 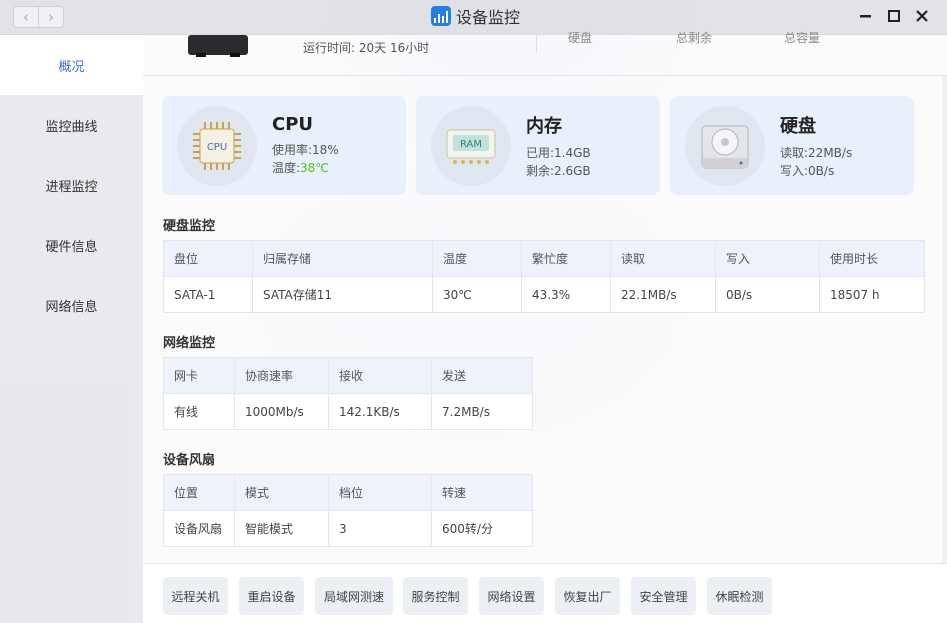 I want to click on network-settings-button: 网络设置, so click(x=511, y=596).